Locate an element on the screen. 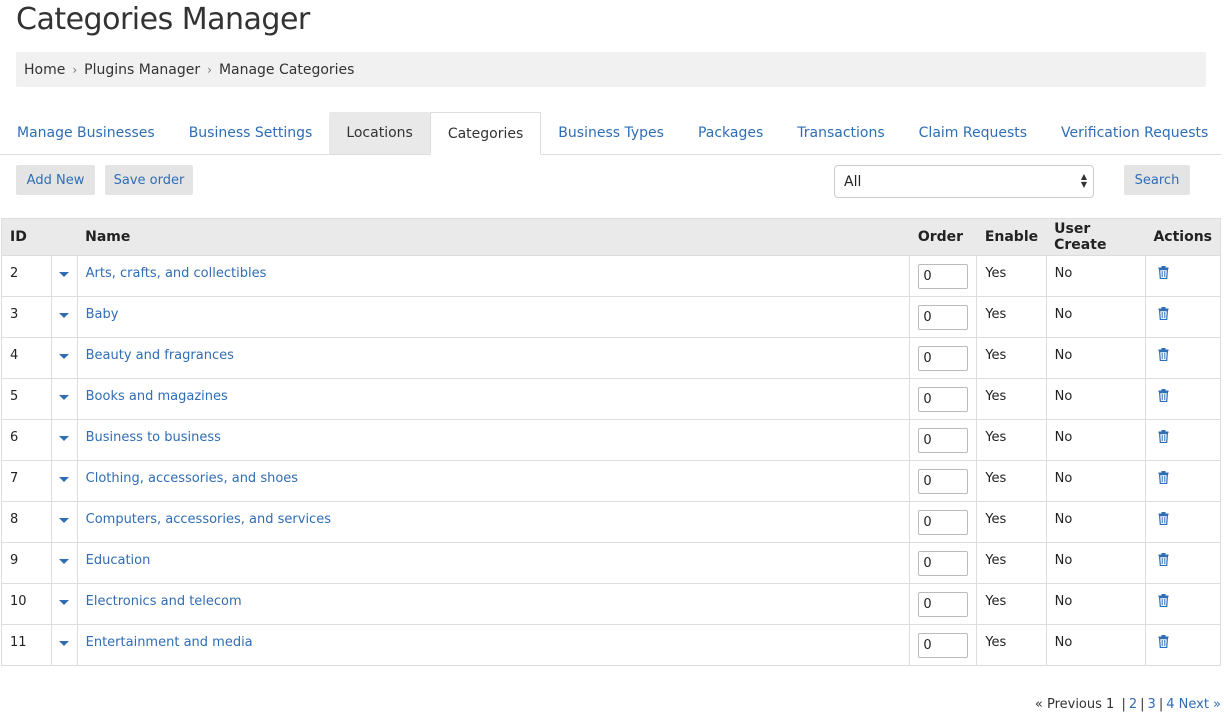 This screenshot has width=1224, height=725. cell-id: 4 is located at coordinates (26, 358).